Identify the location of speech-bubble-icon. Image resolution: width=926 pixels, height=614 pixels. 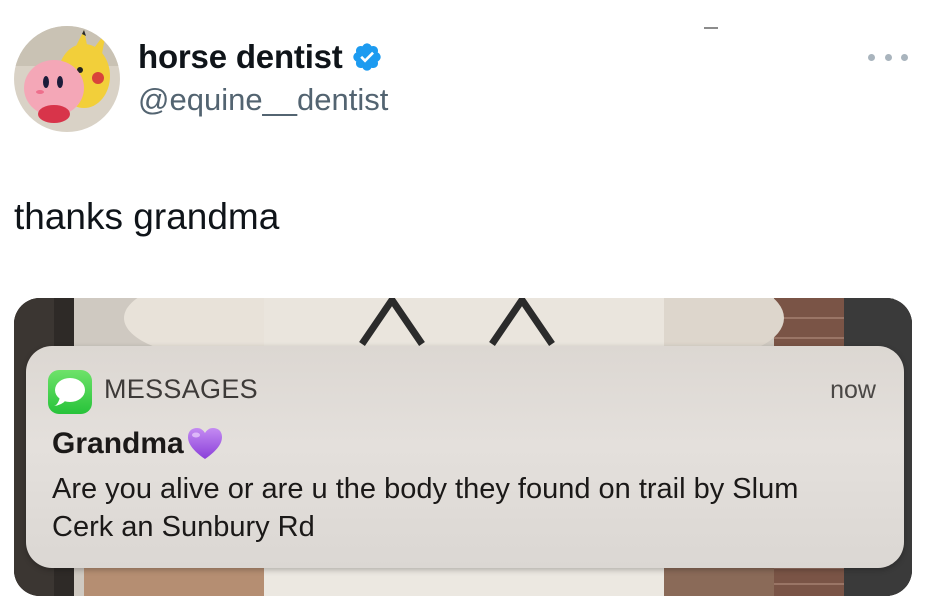
(69, 392).